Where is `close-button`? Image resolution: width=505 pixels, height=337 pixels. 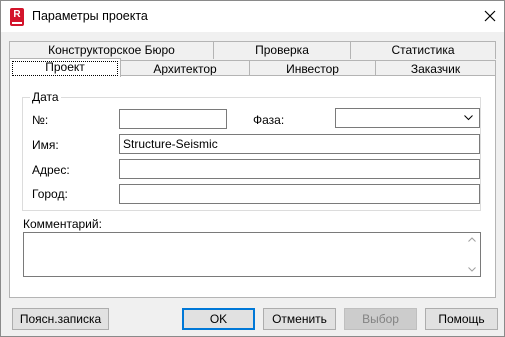
close-button is located at coordinates (489, 16).